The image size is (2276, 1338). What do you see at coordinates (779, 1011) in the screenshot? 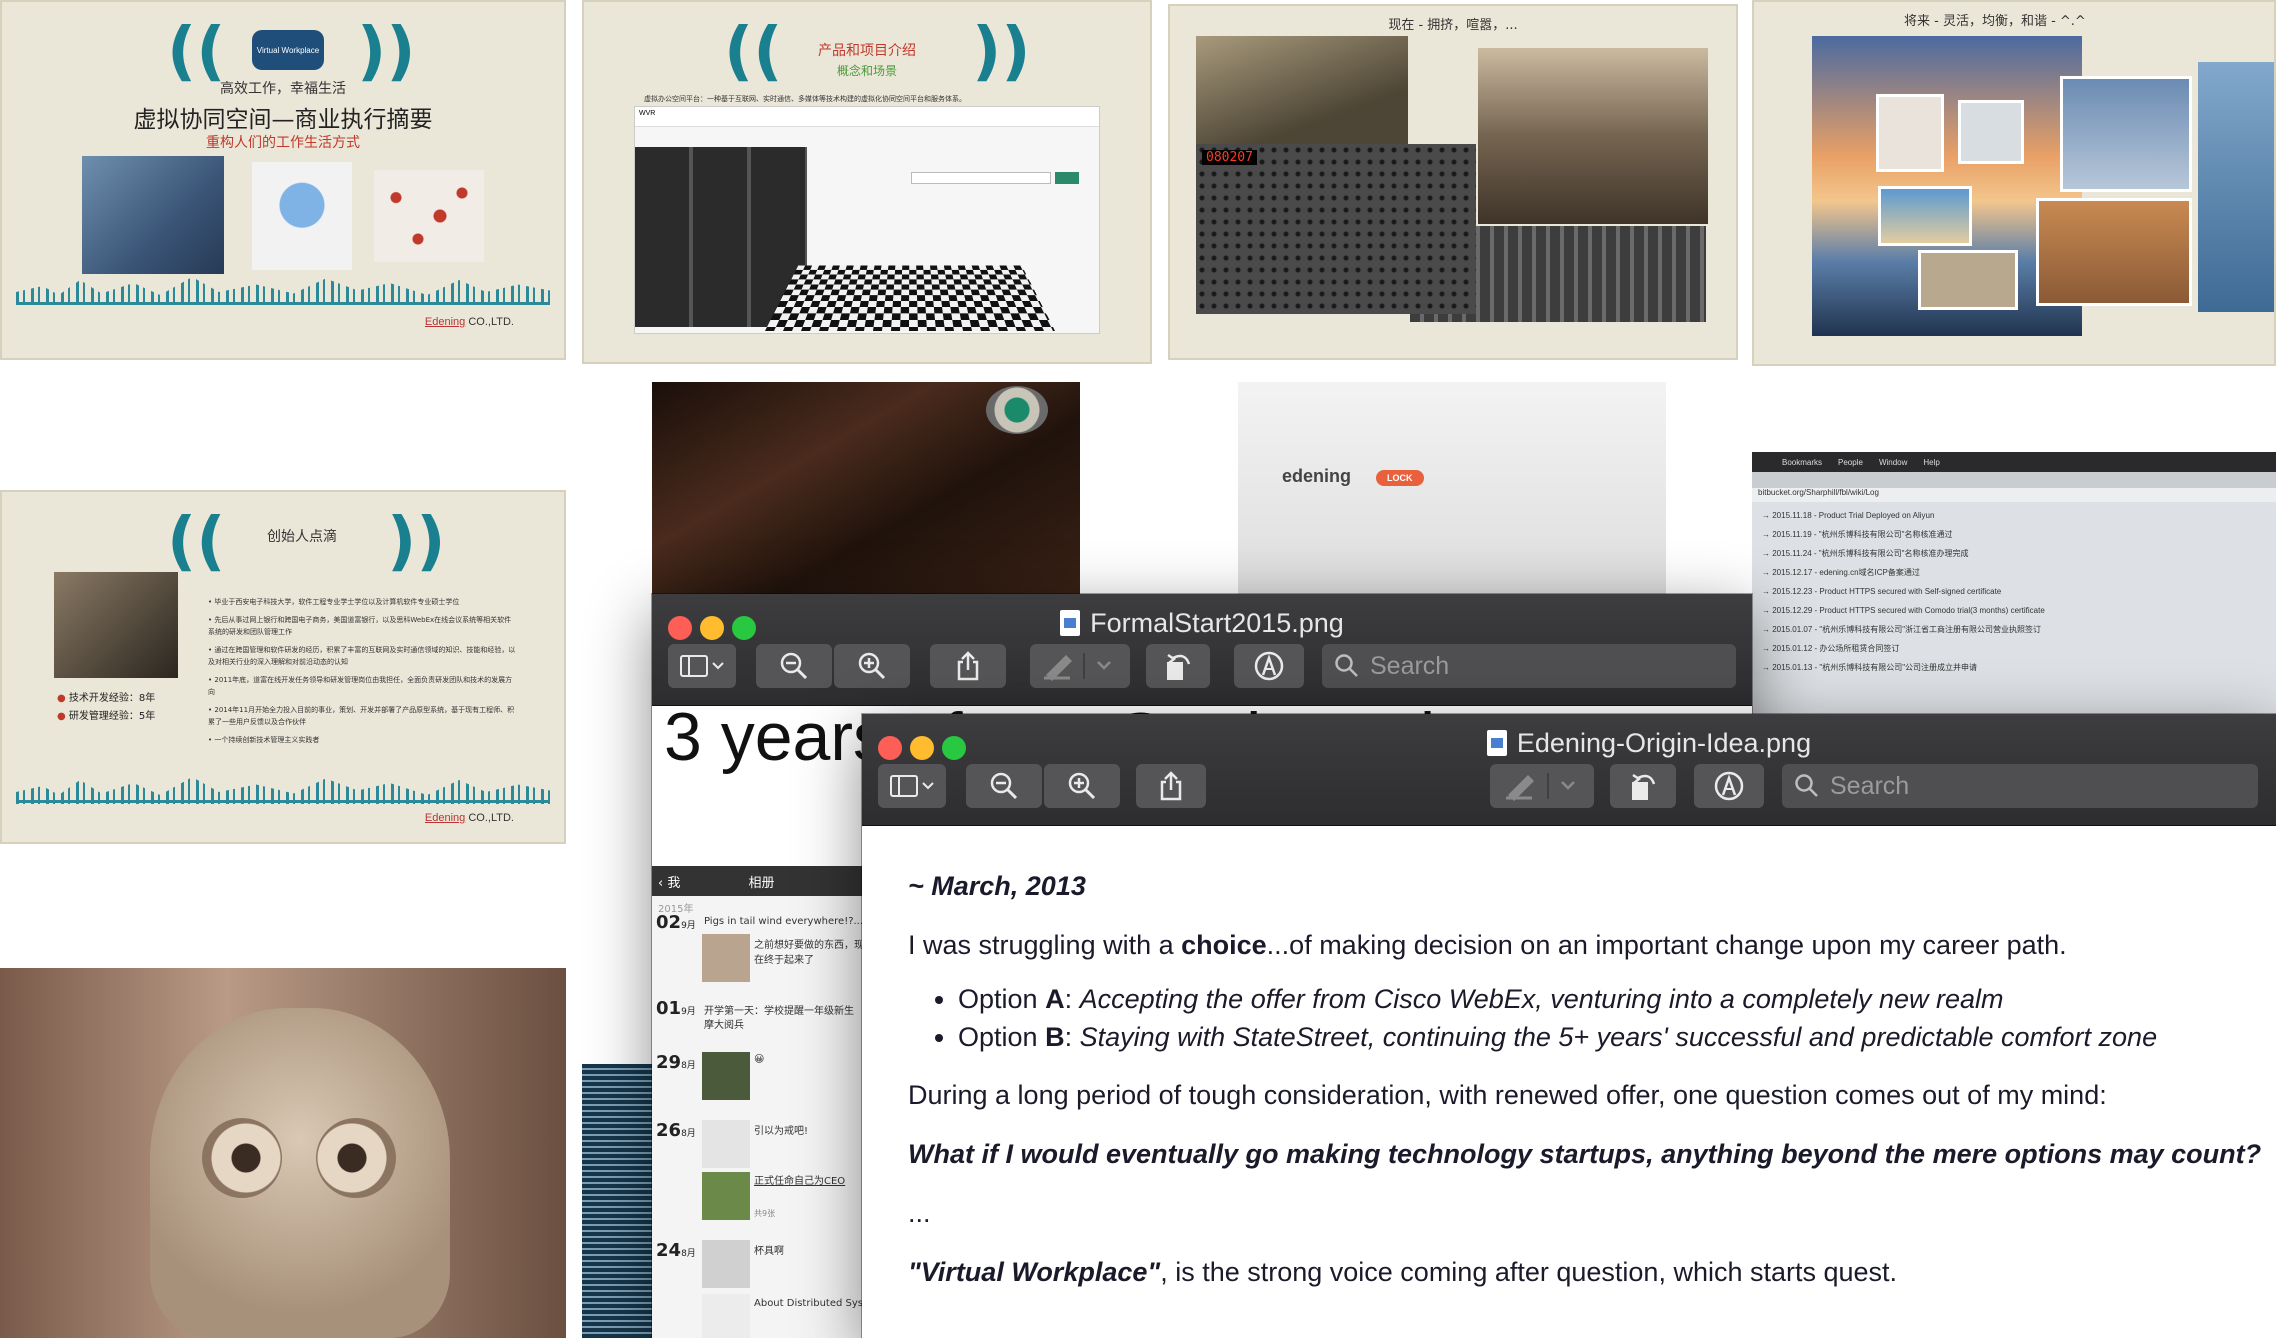
I see `album-text: 开学第一天：学校提醒一年级新生` at bounding box center [779, 1011].